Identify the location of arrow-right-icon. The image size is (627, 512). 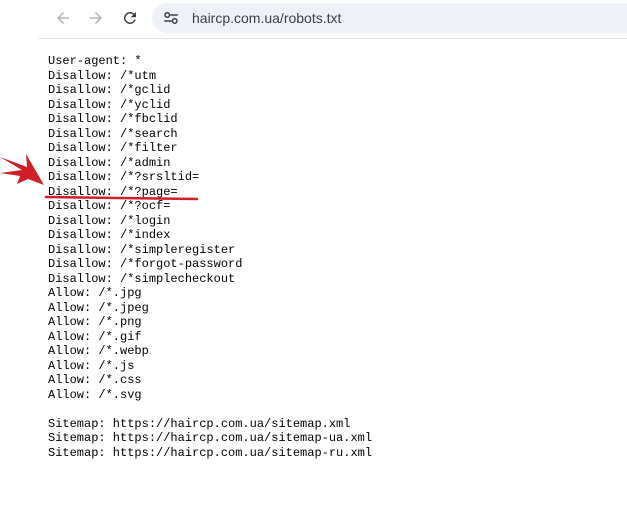
(96, 18).